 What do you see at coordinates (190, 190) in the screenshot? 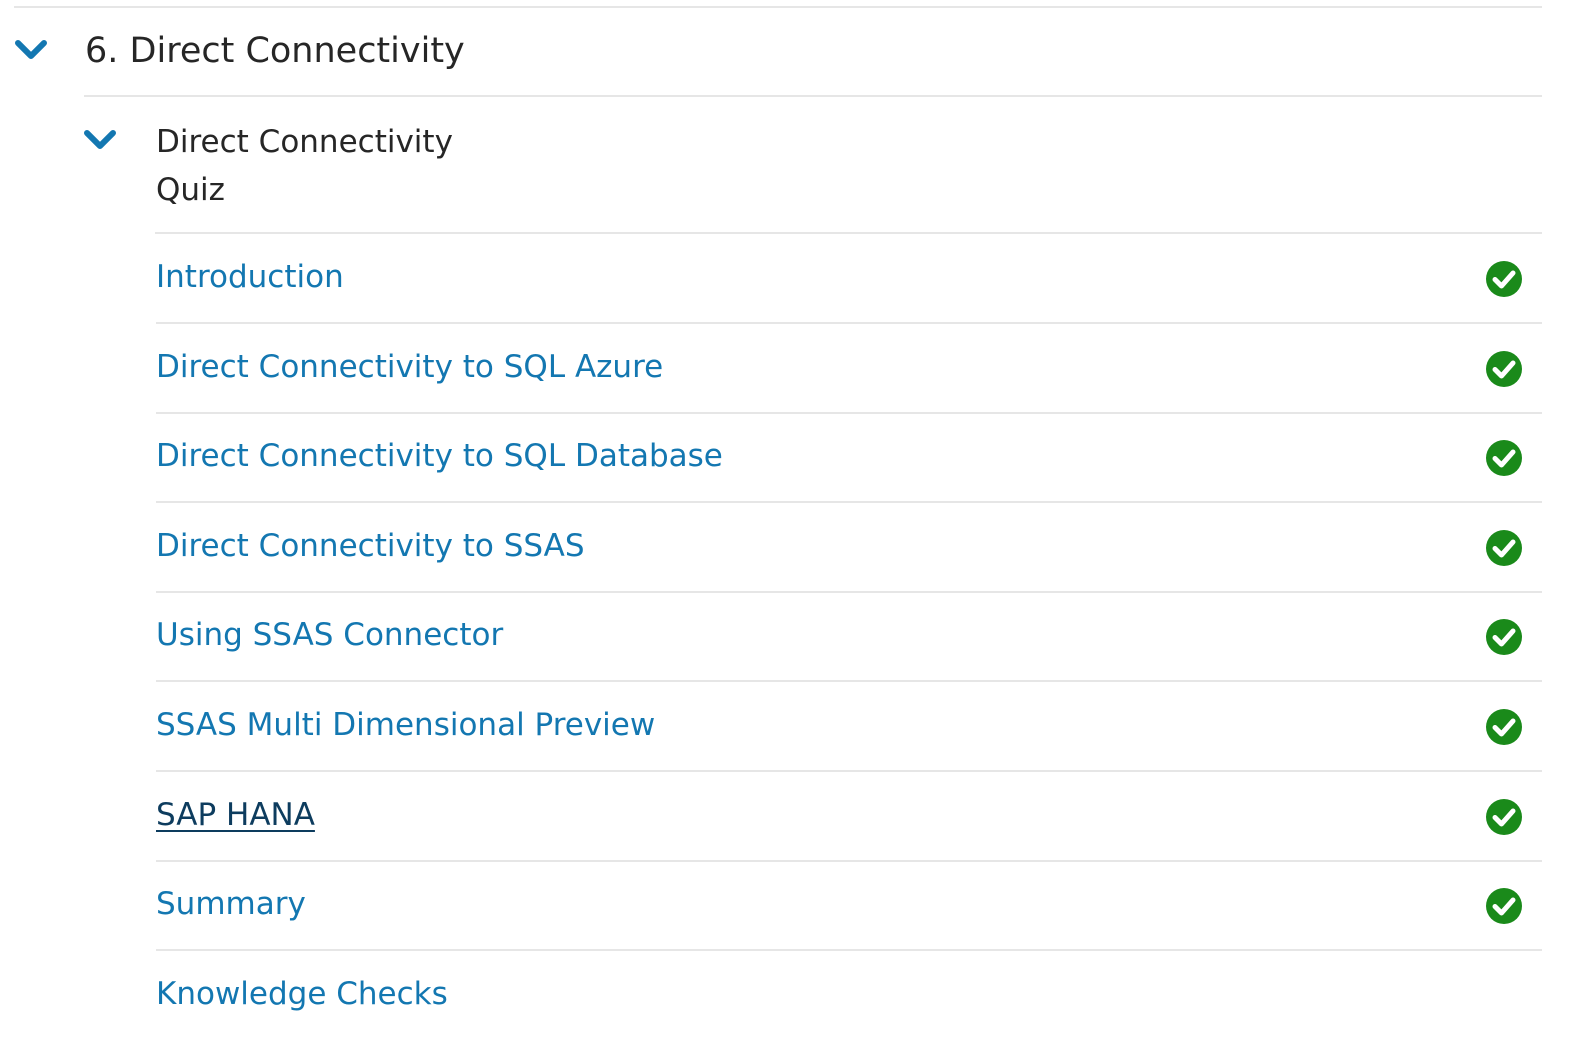
I see `subsection-title-line2: Quiz` at bounding box center [190, 190].